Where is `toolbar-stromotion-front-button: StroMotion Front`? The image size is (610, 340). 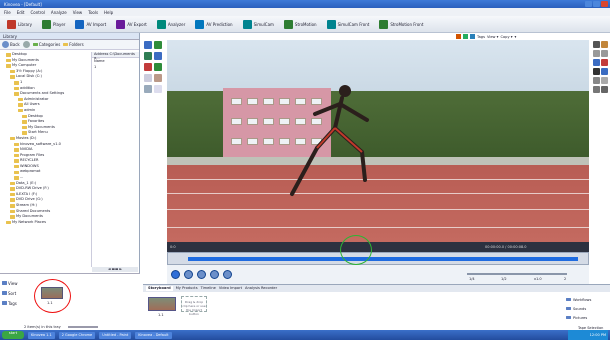 toolbar-stromotion-front-button: StroMotion Front is located at coordinates (401, 24).